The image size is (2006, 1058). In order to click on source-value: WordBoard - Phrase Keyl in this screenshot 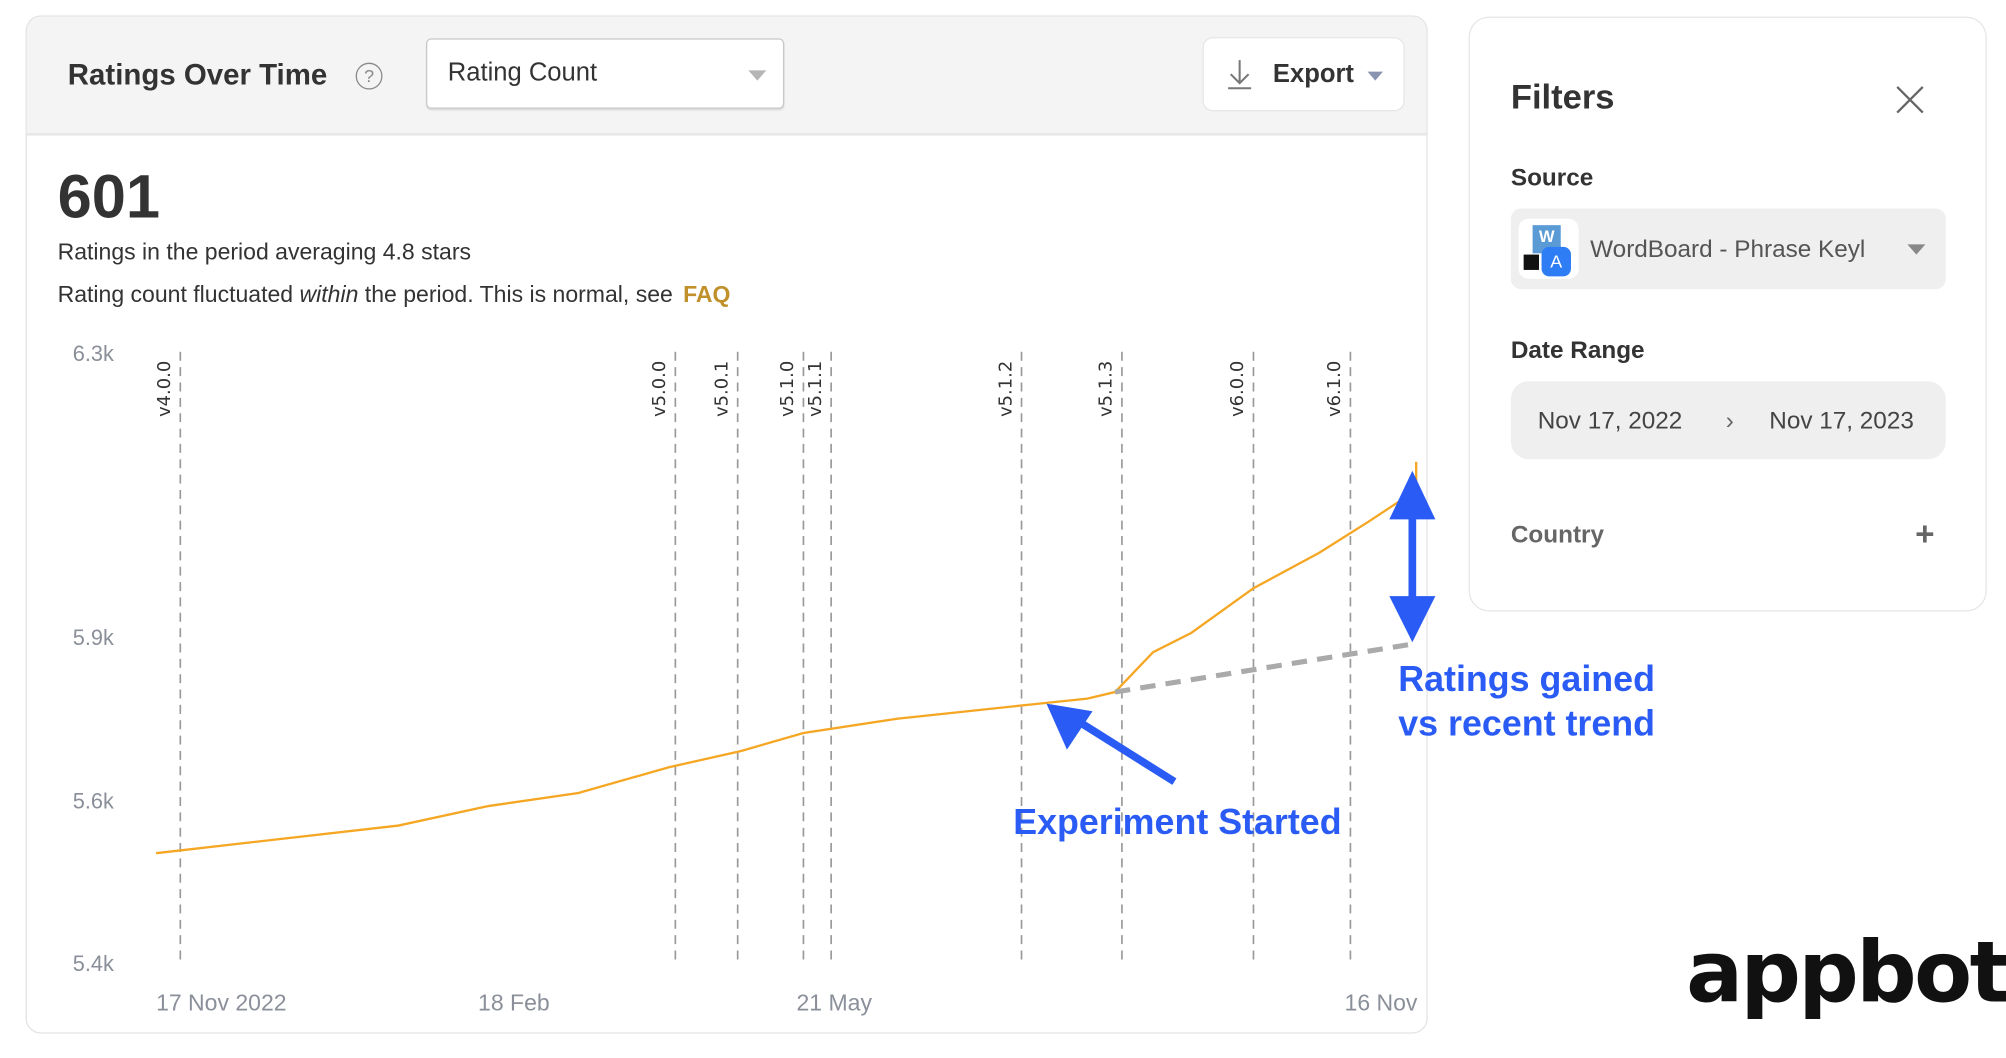, I will do `click(1728, 250)`.